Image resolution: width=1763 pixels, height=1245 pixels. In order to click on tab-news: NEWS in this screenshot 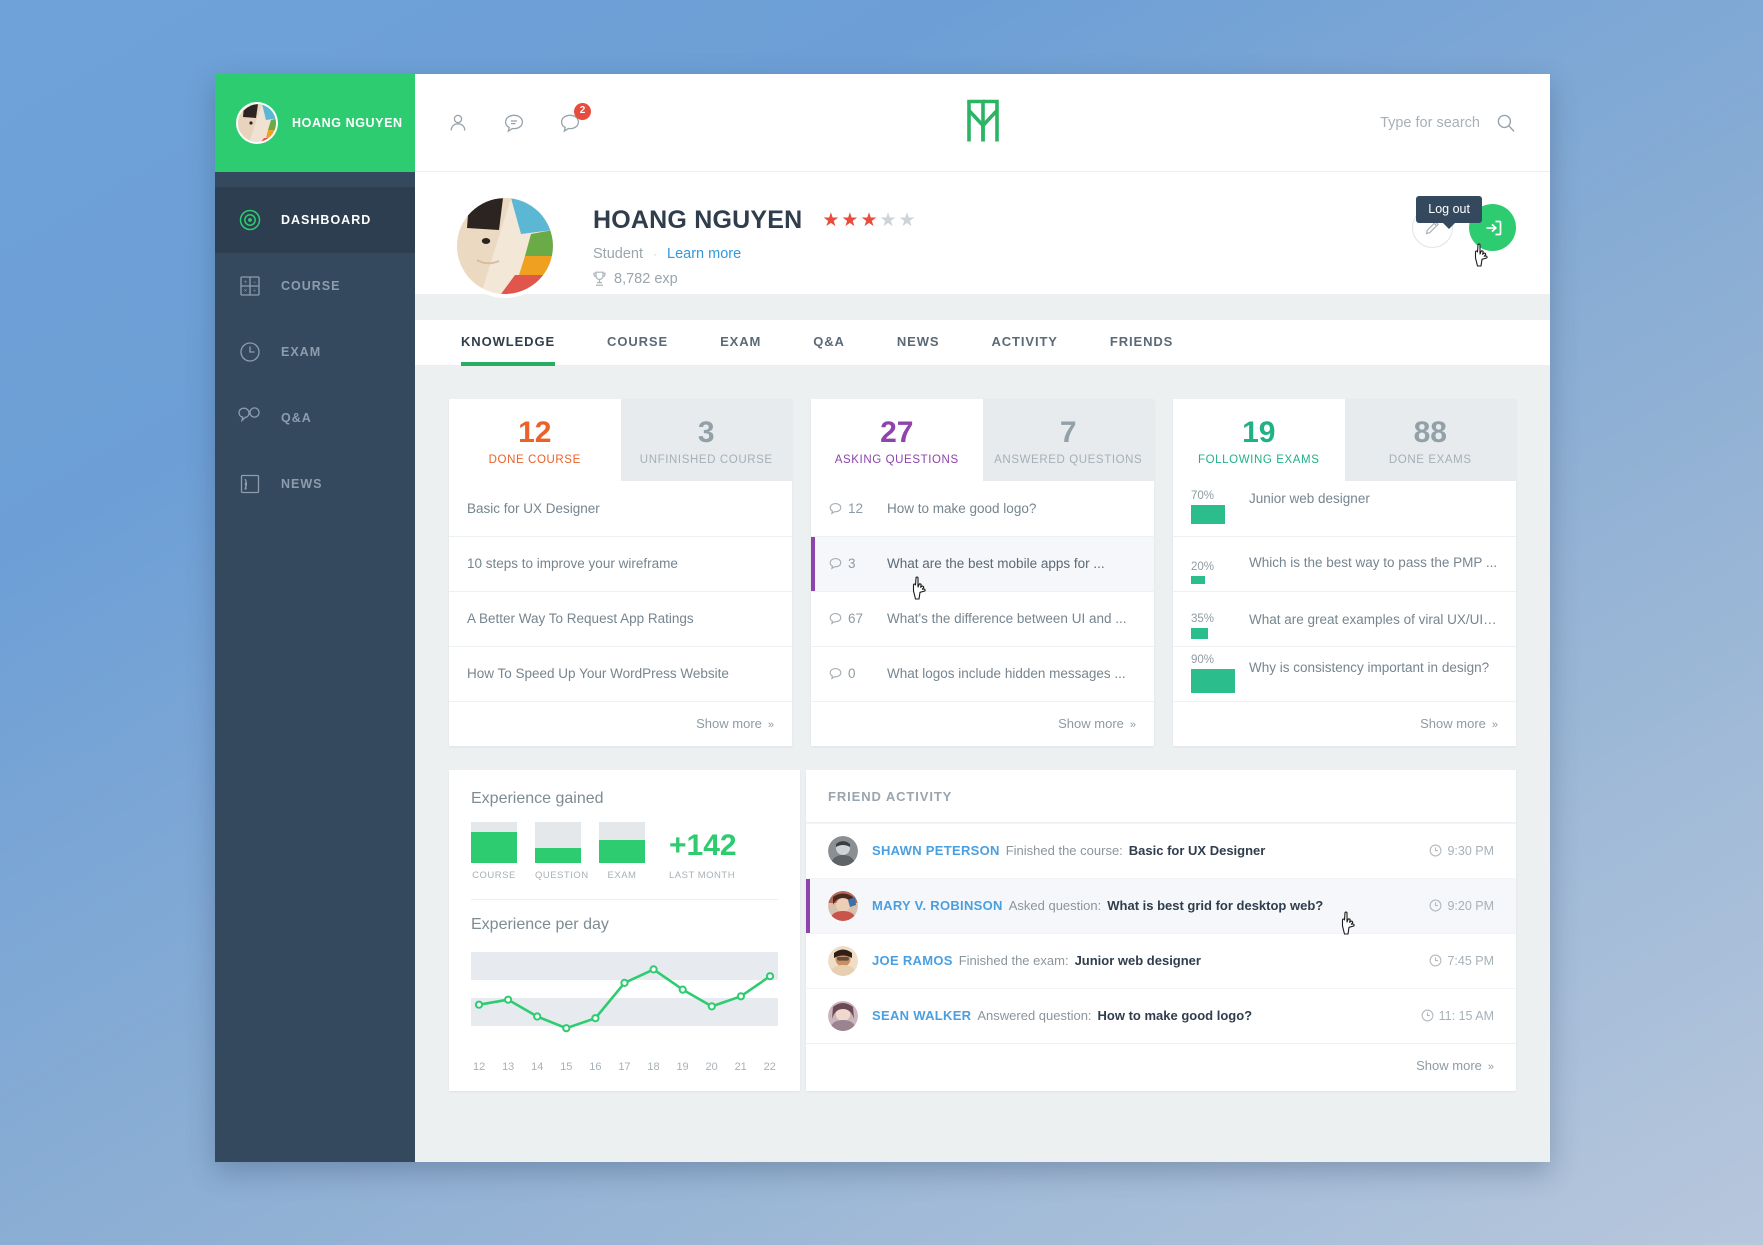, I will do `click(918, 342)`.